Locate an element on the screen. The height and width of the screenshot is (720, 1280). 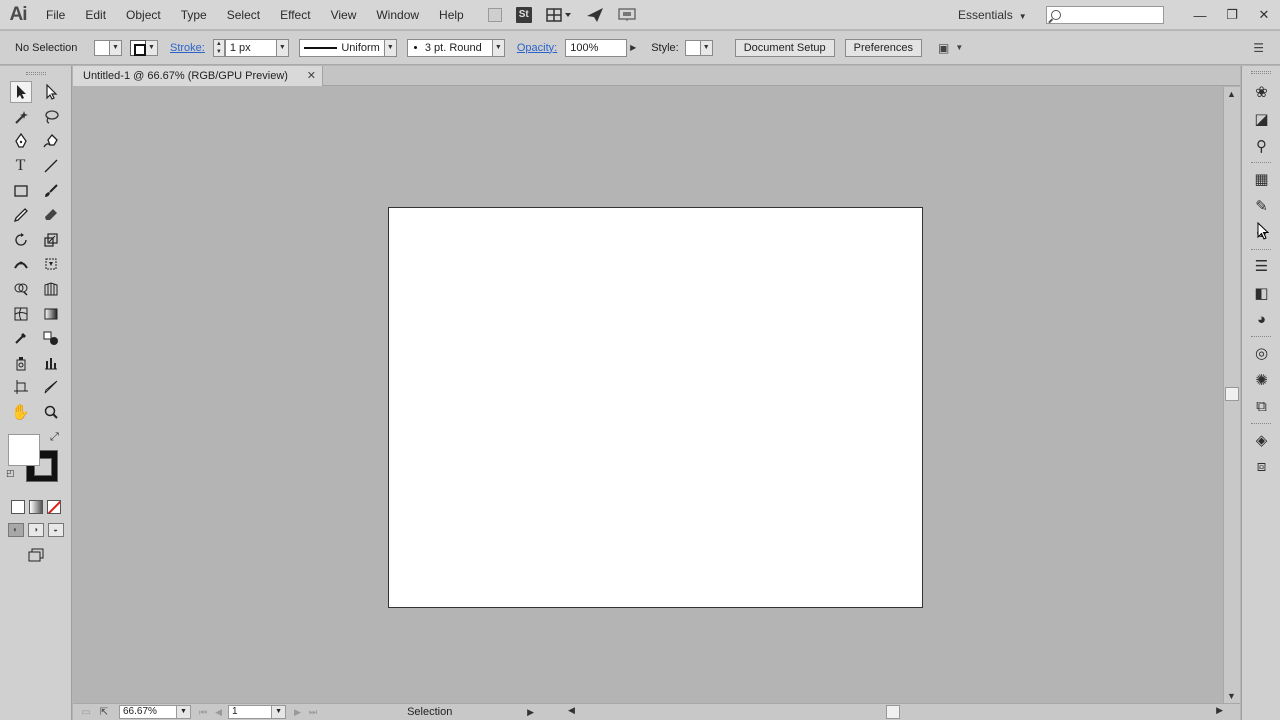
last-artboard-icon: ⏭ is located at coordinates (313, 712).